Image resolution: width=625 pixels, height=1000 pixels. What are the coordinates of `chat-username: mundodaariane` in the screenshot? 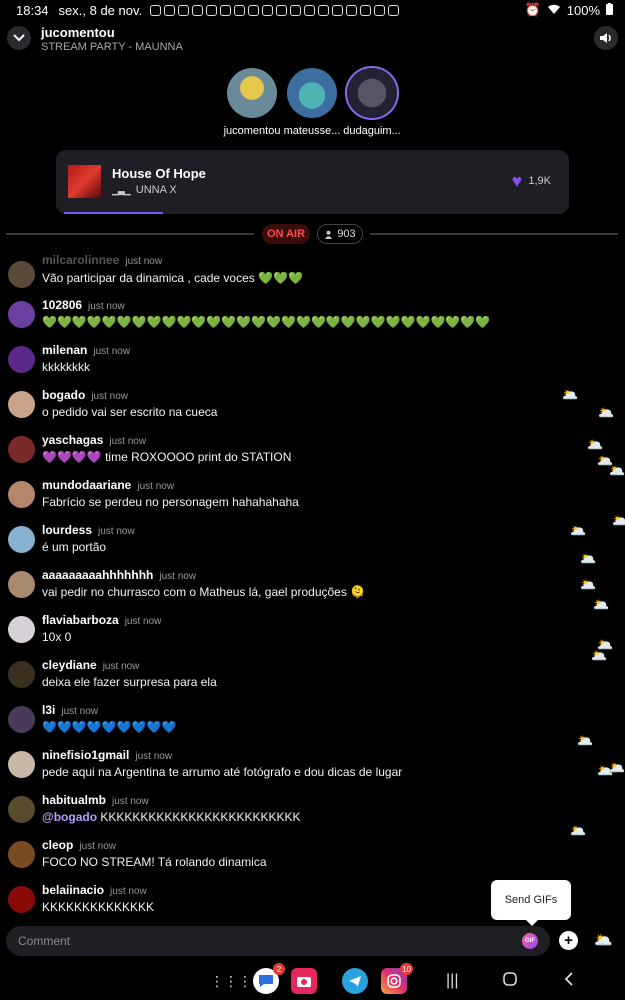 It's located at (86, 485).